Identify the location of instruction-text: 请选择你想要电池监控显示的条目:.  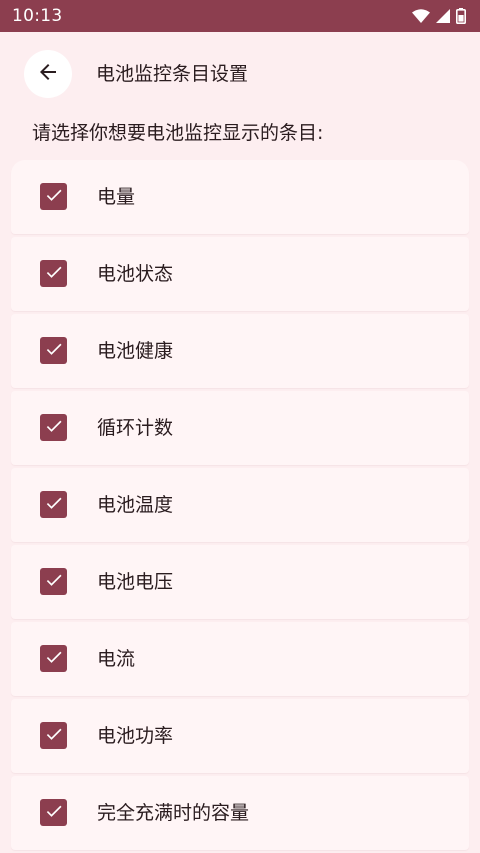
(178, 133).